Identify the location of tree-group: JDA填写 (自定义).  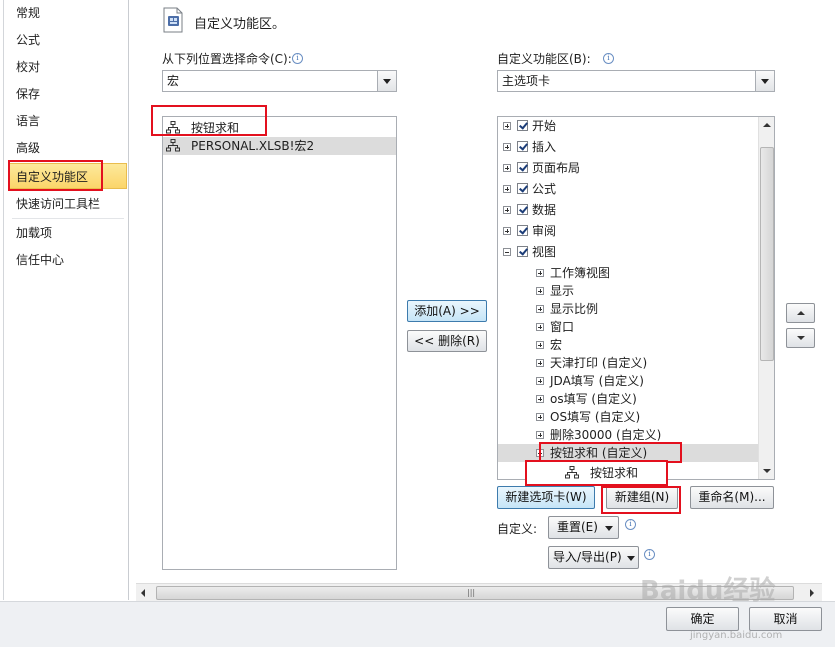
(628, 381).